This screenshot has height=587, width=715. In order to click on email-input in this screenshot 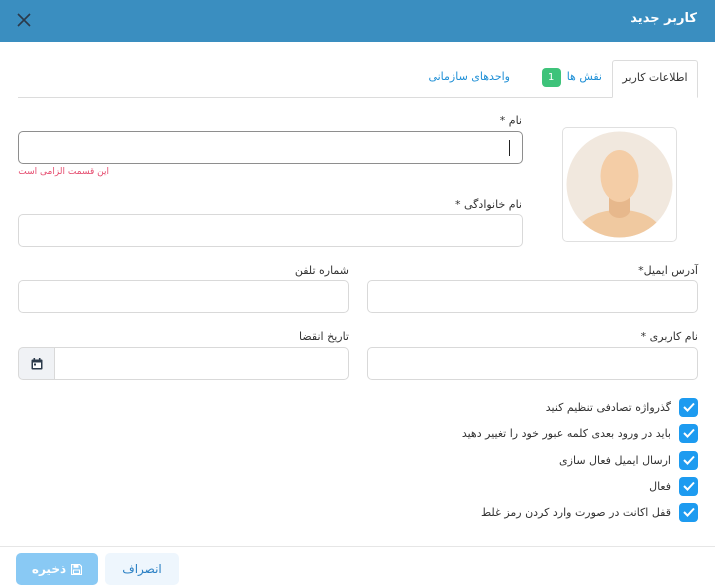, I will do `click(532, 296)`.